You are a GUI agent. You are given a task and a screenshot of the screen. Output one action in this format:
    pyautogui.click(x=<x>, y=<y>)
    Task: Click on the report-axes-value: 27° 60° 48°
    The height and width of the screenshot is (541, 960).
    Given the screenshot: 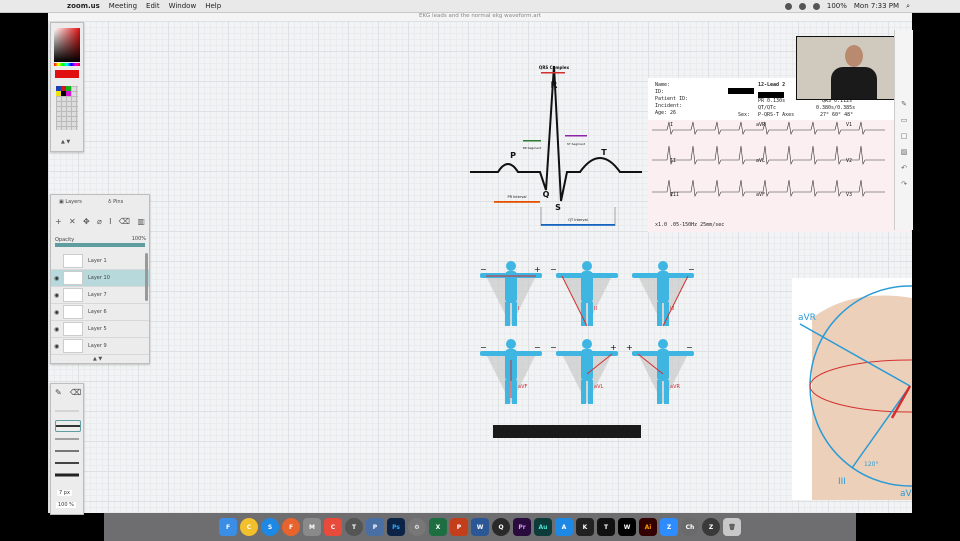 What is the action you would take?
    pyautogui.click(x=837, y=115)
    